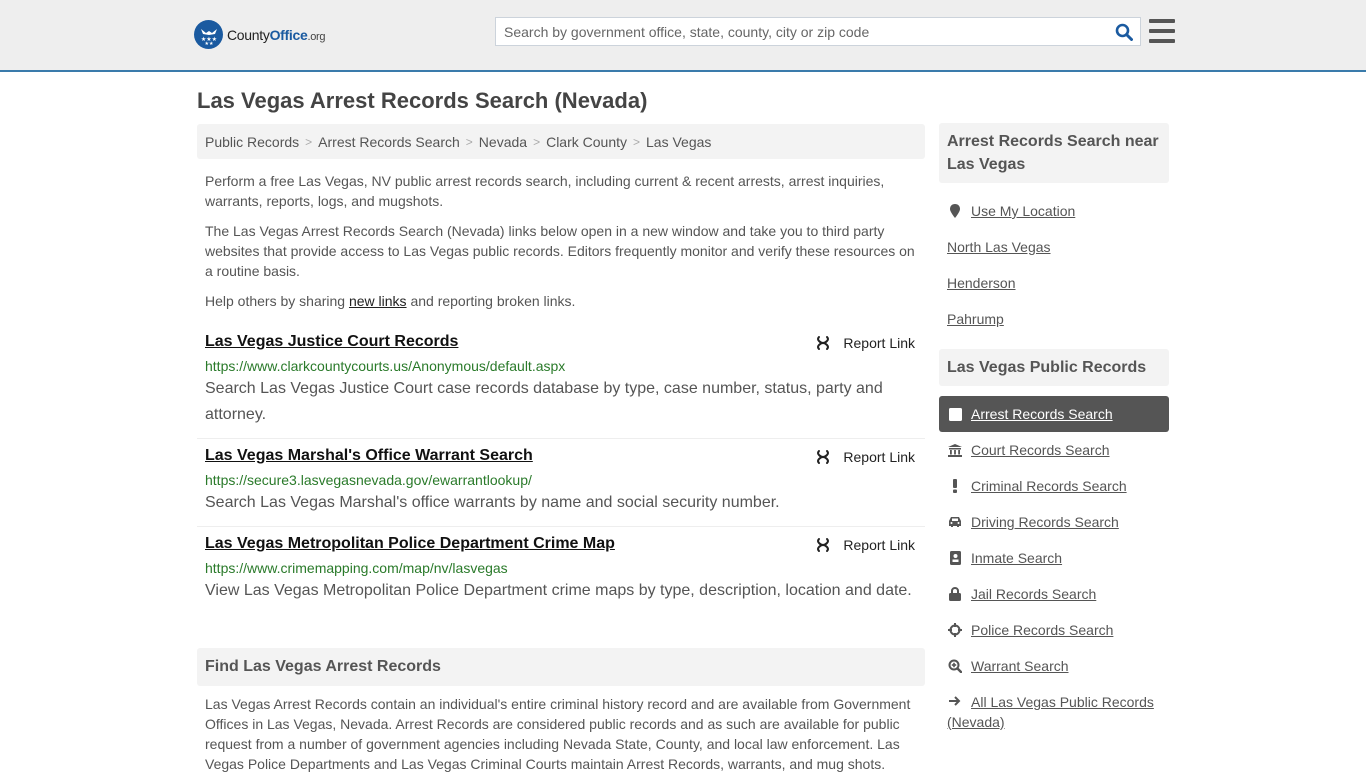  Describe the element at coordinates (955, 701) in the screenshot. I see `arrow-right-icon` at that location.